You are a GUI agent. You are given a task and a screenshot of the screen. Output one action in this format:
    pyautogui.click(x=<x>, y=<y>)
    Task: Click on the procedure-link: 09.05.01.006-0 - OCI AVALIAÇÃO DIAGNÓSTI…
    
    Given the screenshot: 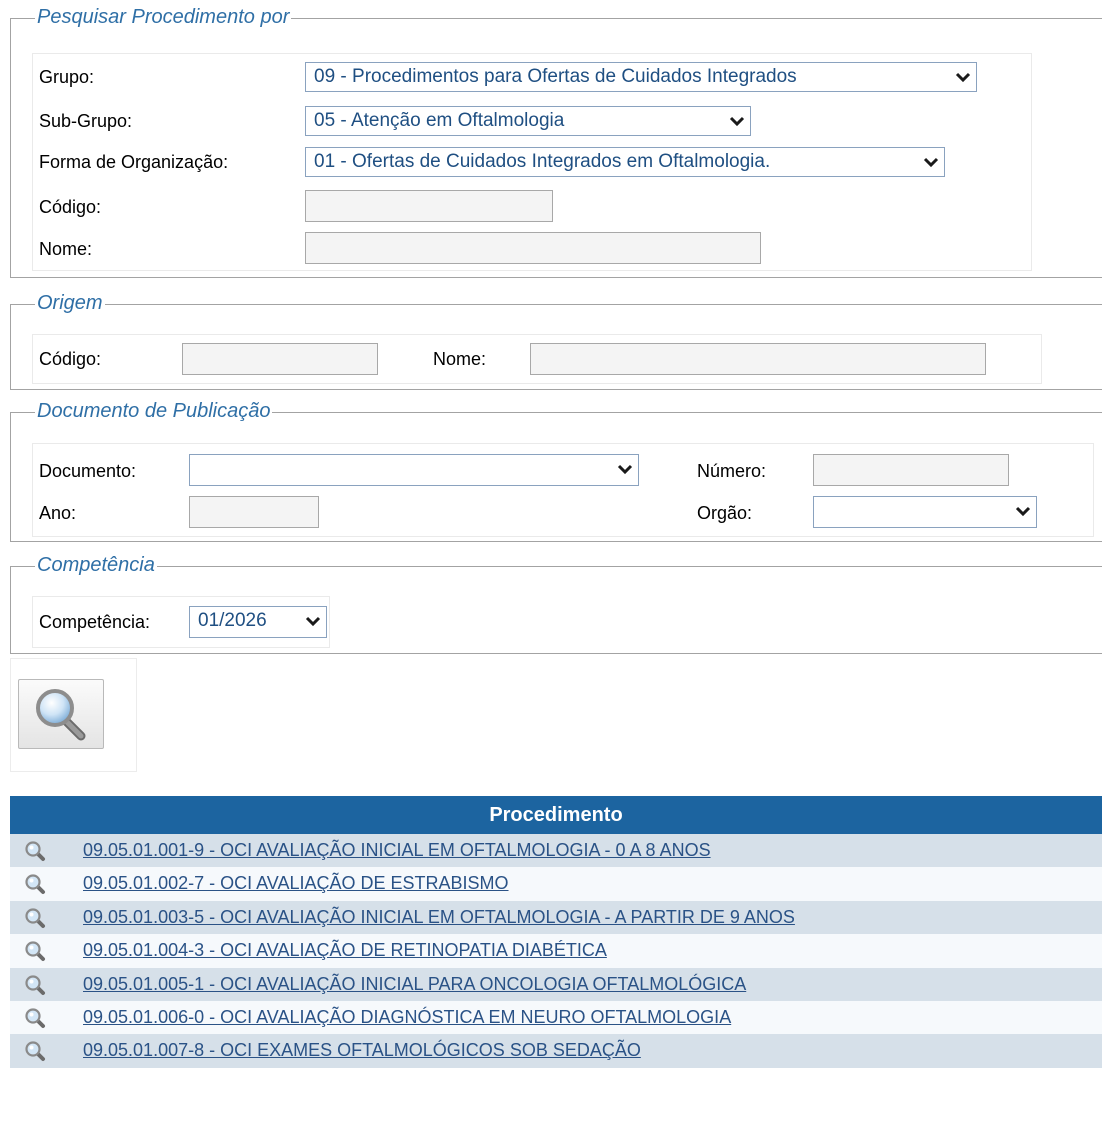 What is the action you would take?
    pyautogui.click(x=407, y=1017)
    